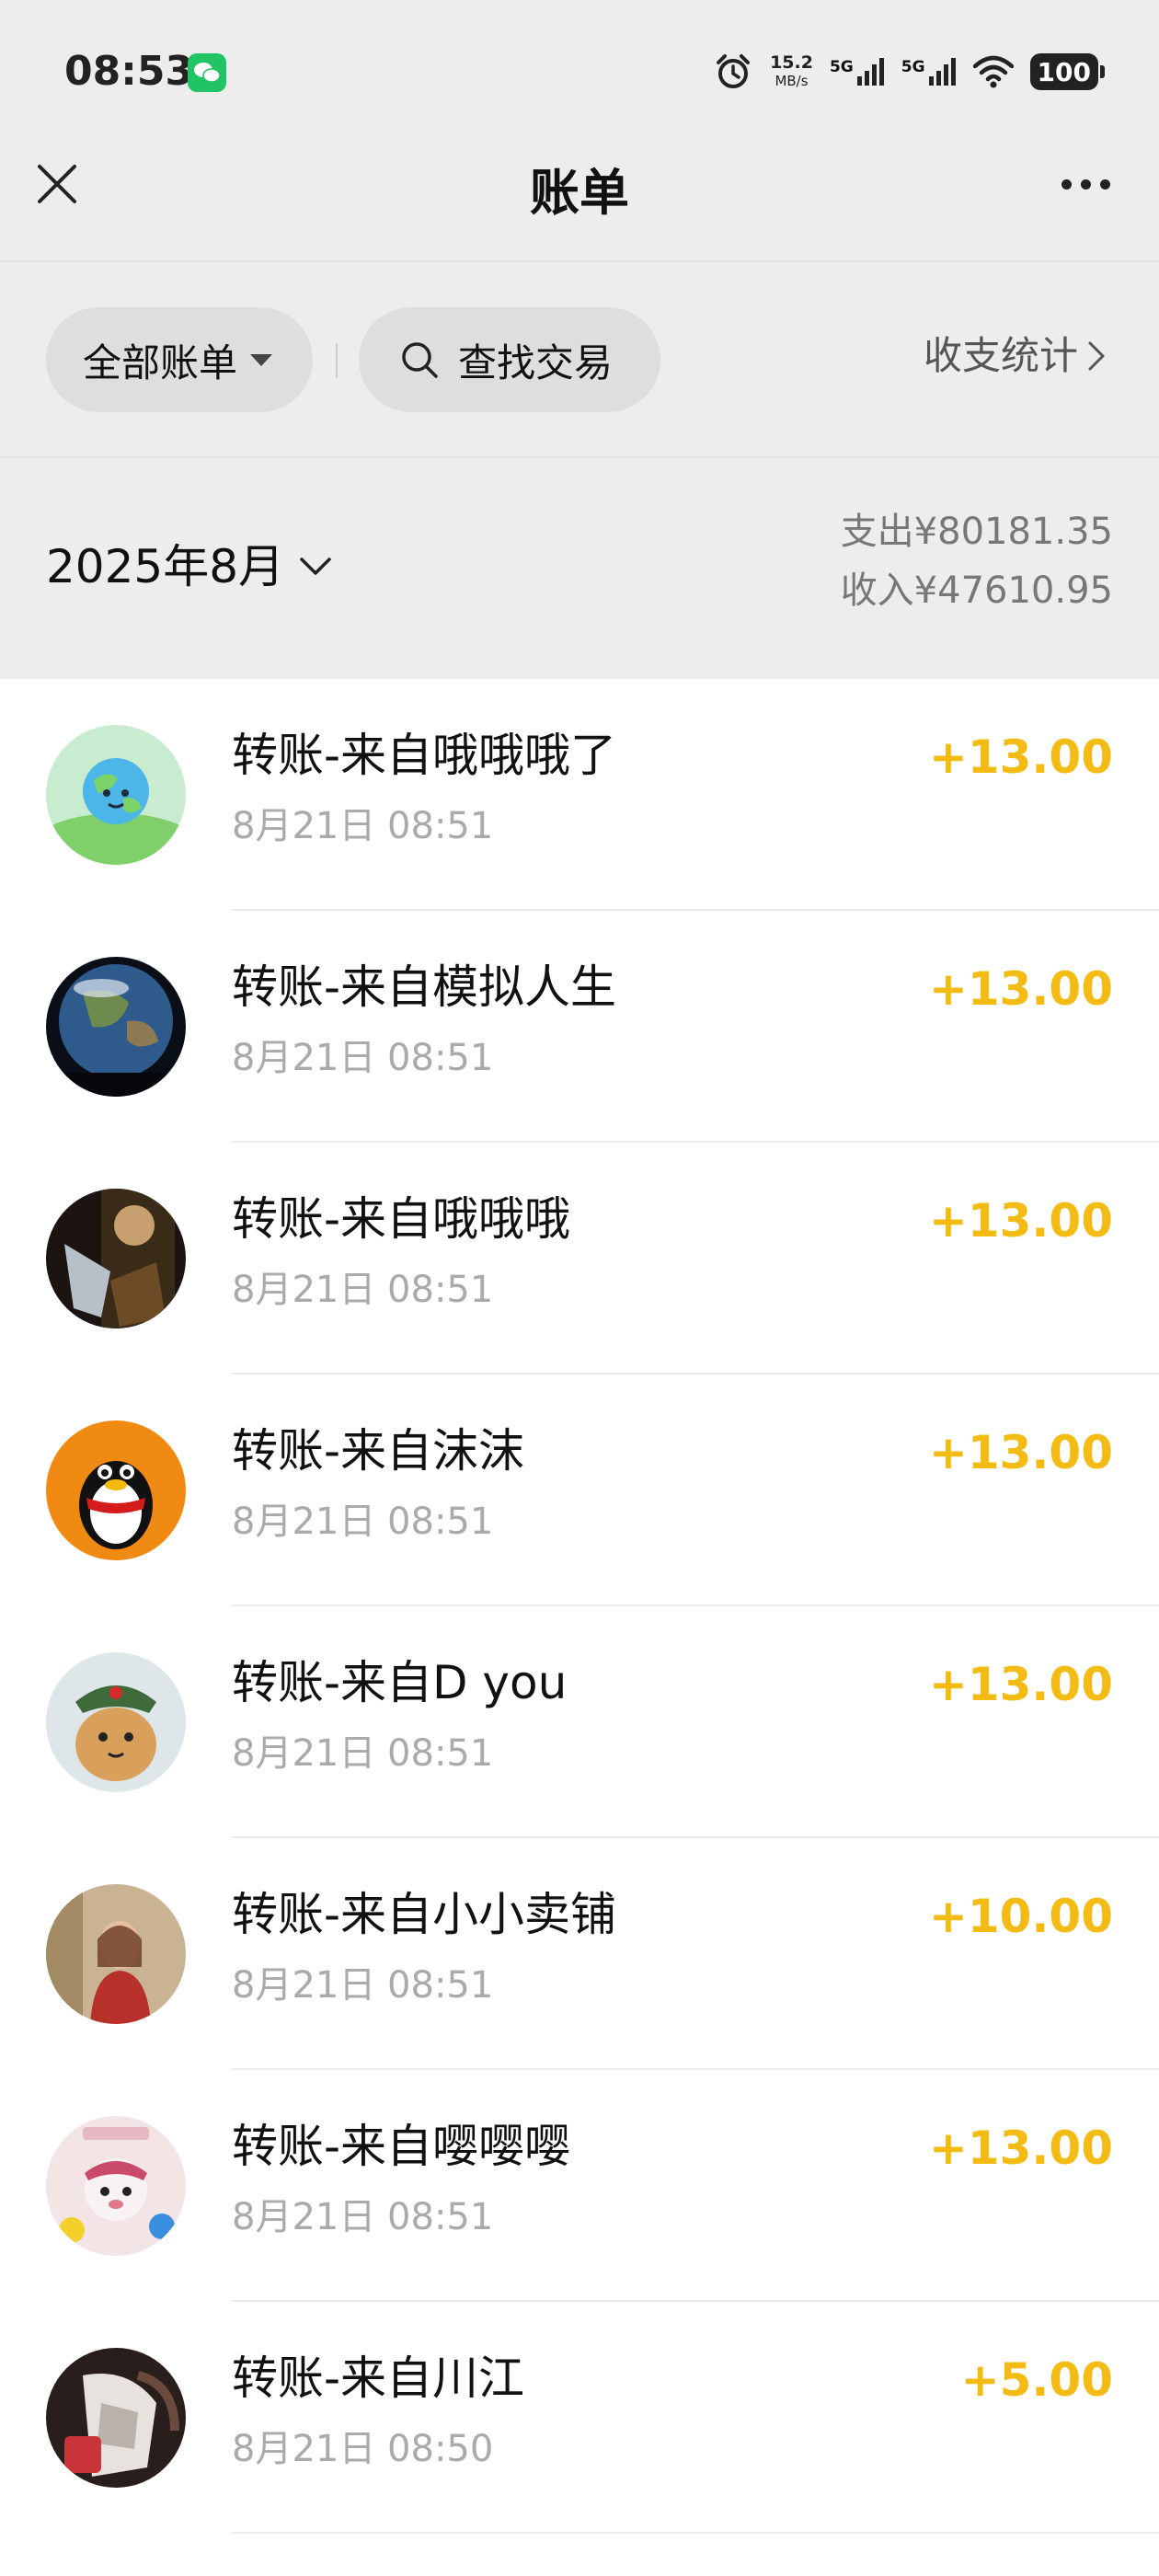 The height and width of the screenshot is (2576, 1159). What do you see at coordinates (424, 987) in the screenshot?
I see `transaction-title: 转账-来自模拟人生` at bounding box center [424, 987].